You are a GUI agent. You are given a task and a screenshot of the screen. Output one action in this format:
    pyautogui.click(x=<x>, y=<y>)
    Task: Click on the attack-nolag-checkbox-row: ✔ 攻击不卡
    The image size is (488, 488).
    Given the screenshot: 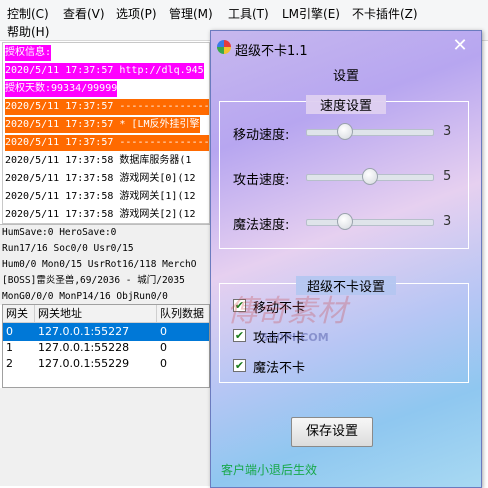 What is the action you would take?
    pyautogui.click(x=293, y=336)
    